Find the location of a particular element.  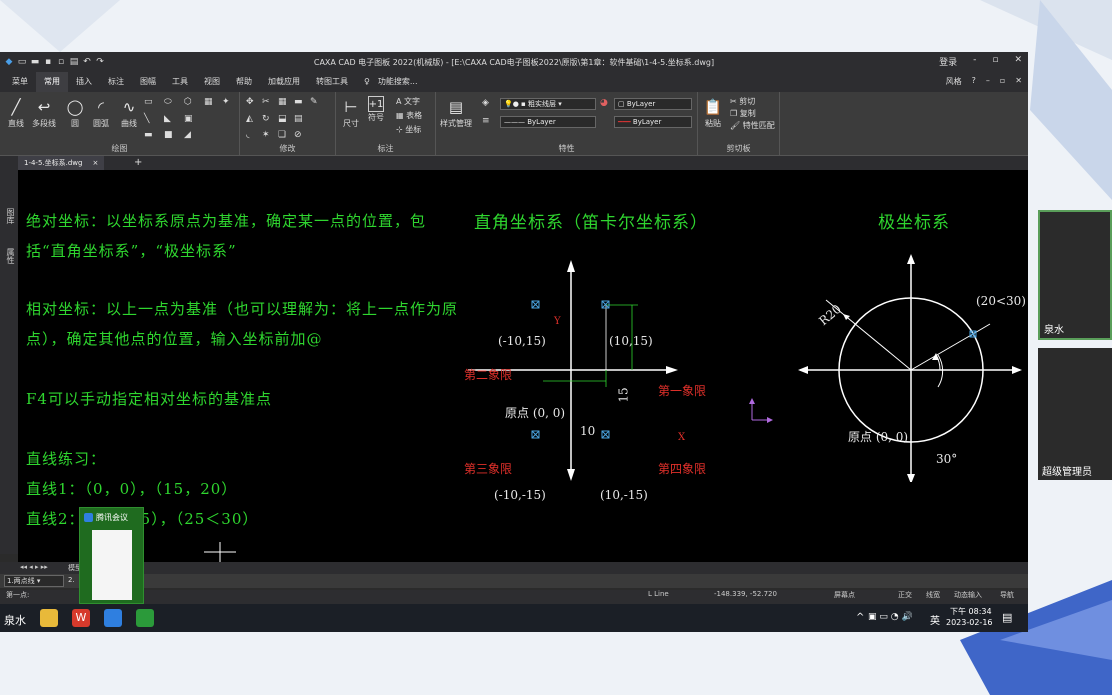

menu-item-frame: 图幅 is located at coordinates (148, 82).